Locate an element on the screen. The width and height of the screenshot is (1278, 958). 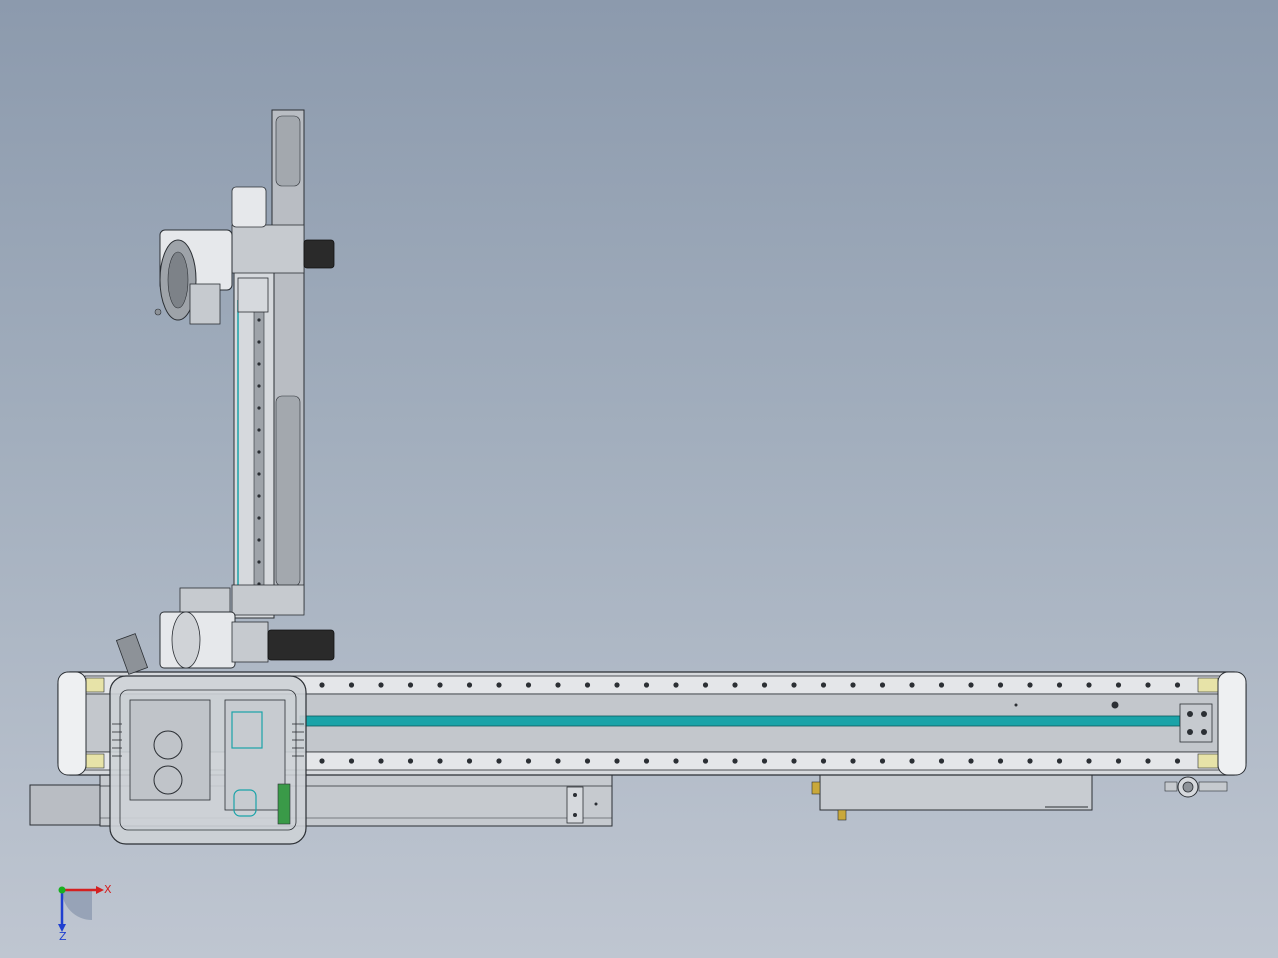
end-bracket is located at coordinates (1196, 787).